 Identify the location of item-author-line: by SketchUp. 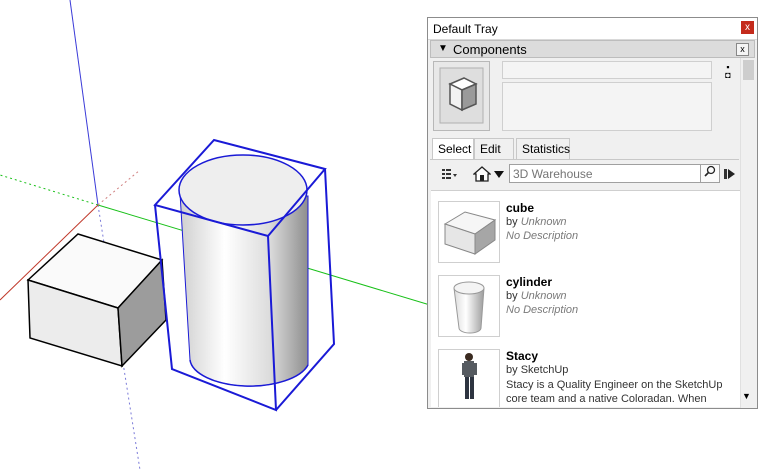
(537, 370).